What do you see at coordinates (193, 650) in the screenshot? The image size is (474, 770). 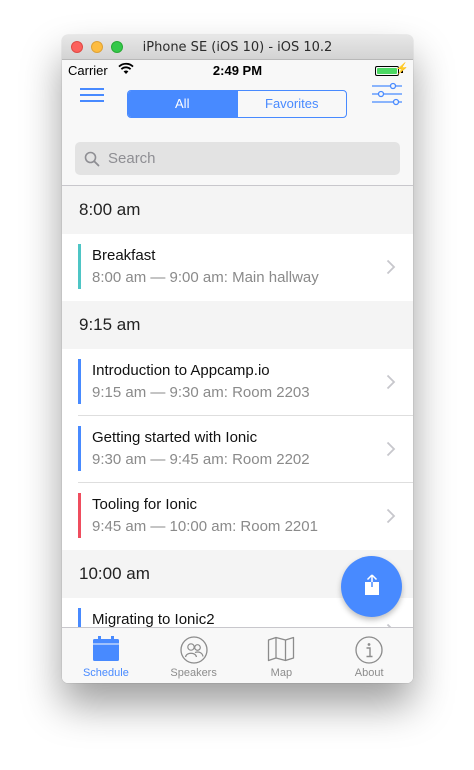 I see `contacts-icon` at bounding box center [193, 650].